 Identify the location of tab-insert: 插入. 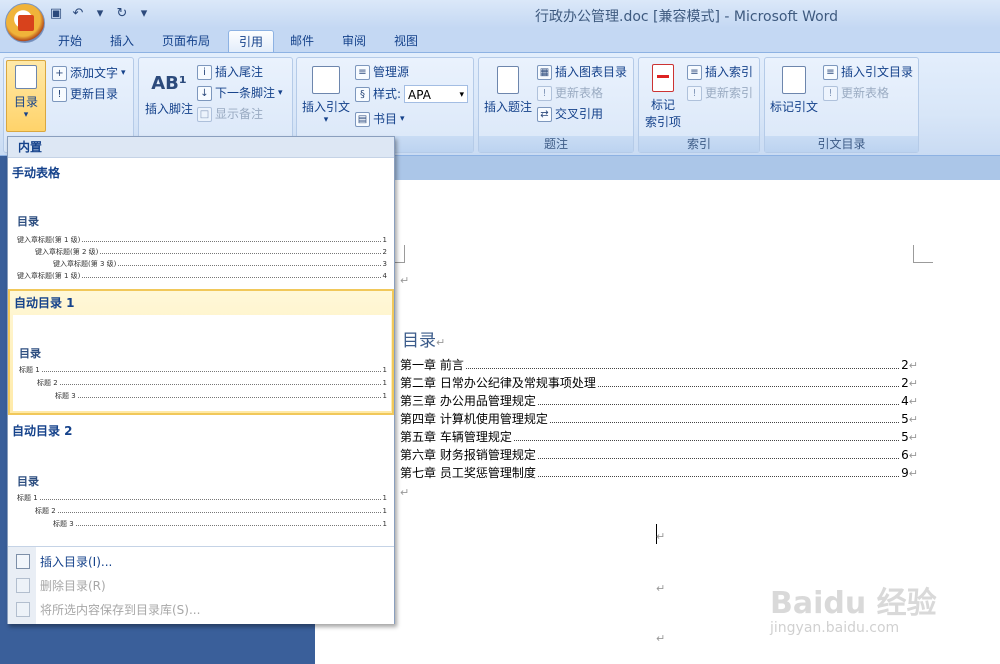
(122, 41).